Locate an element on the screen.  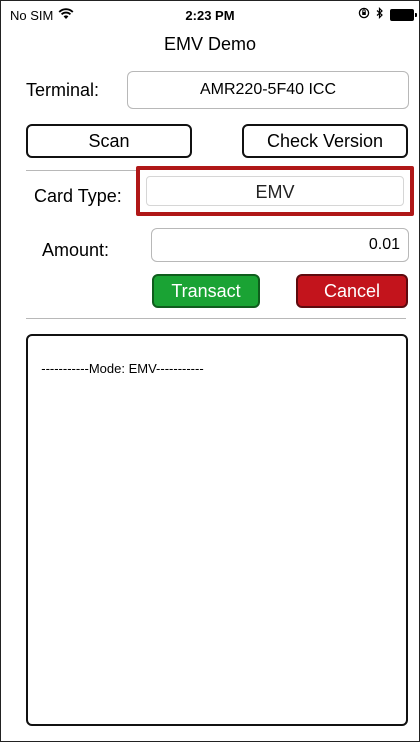
card-type-field: EMV is located at coordinates (275, 191).